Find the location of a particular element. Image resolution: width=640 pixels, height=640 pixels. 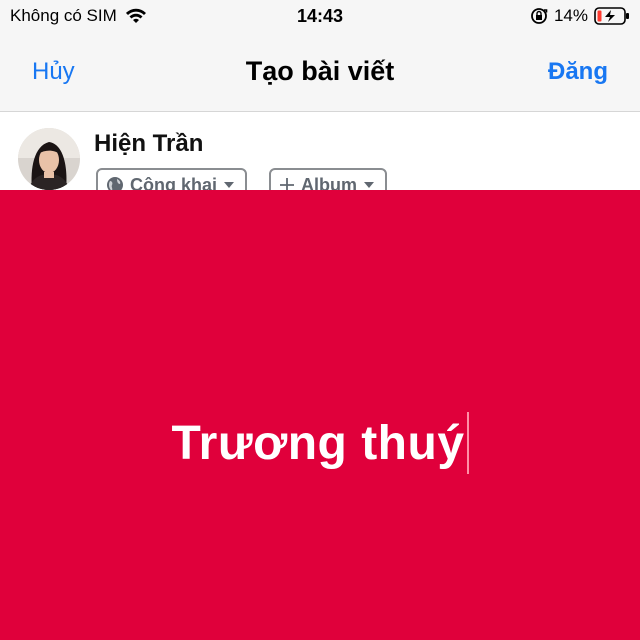

status-right: 14% is located at coordinates (580, 16).